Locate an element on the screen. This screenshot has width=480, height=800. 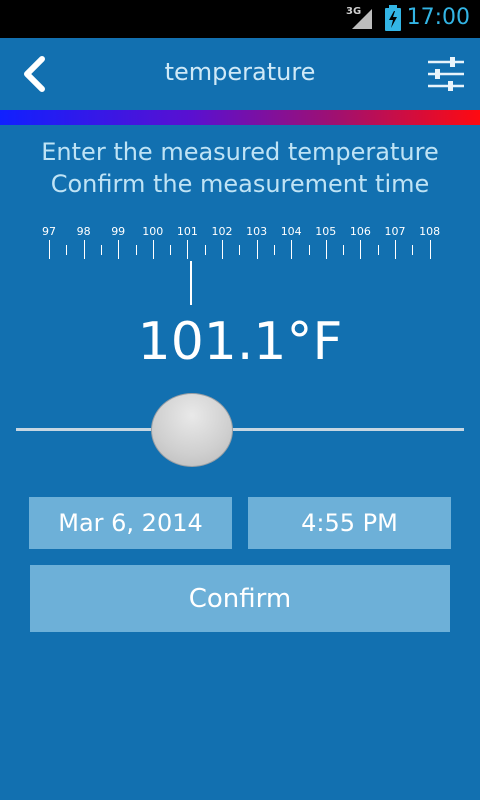
ruler-label: 97 is located at coordinates (49, 231).